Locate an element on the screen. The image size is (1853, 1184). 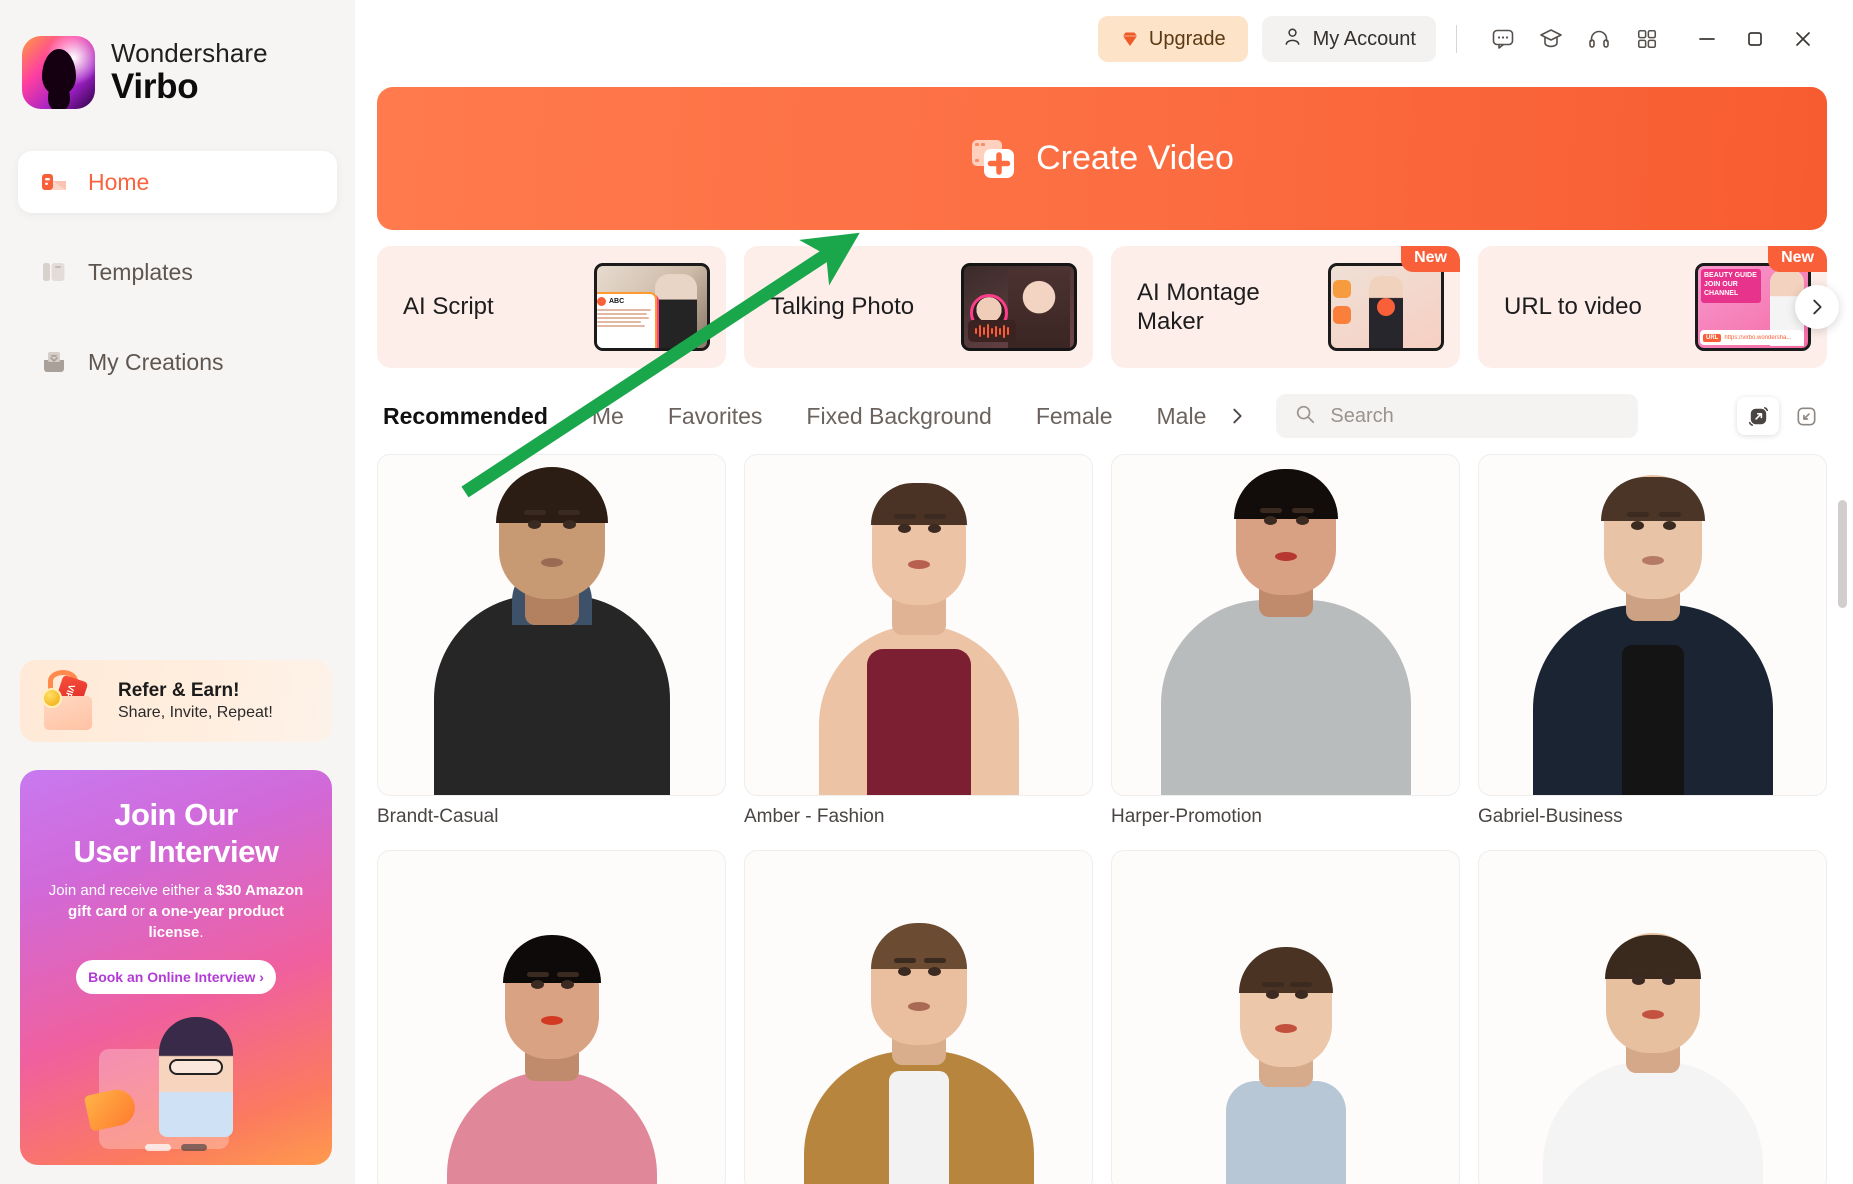
book-interview-button: Book an Online Interview › is located at coordinates (176, 976).